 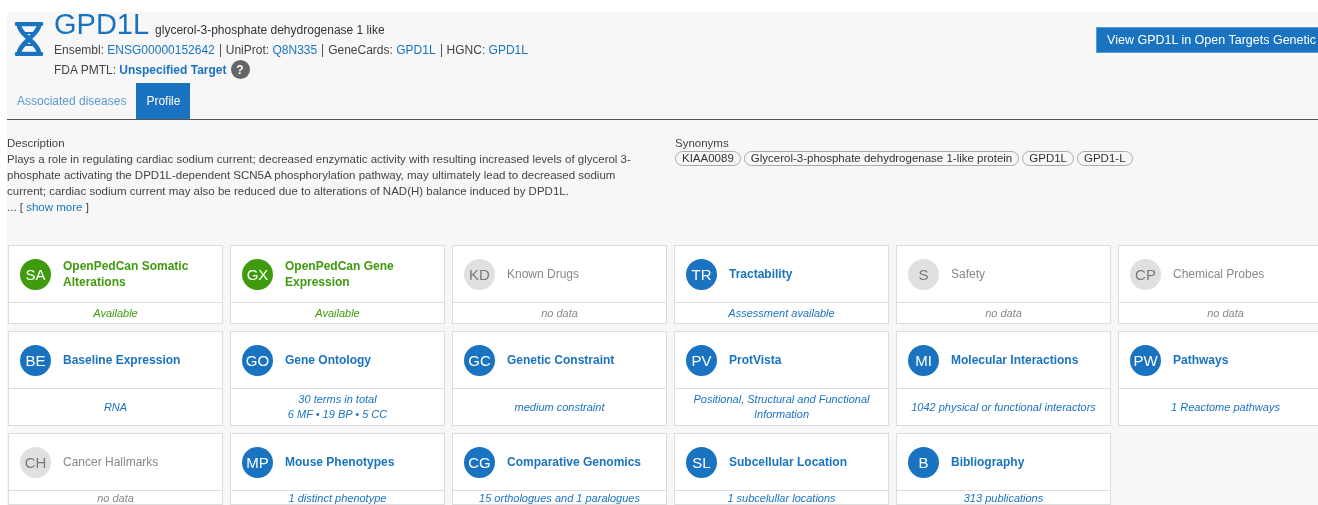 I want to click on genetics-button: View GPD1L in Open Targets Genetic, so click(x=1207, y=40).